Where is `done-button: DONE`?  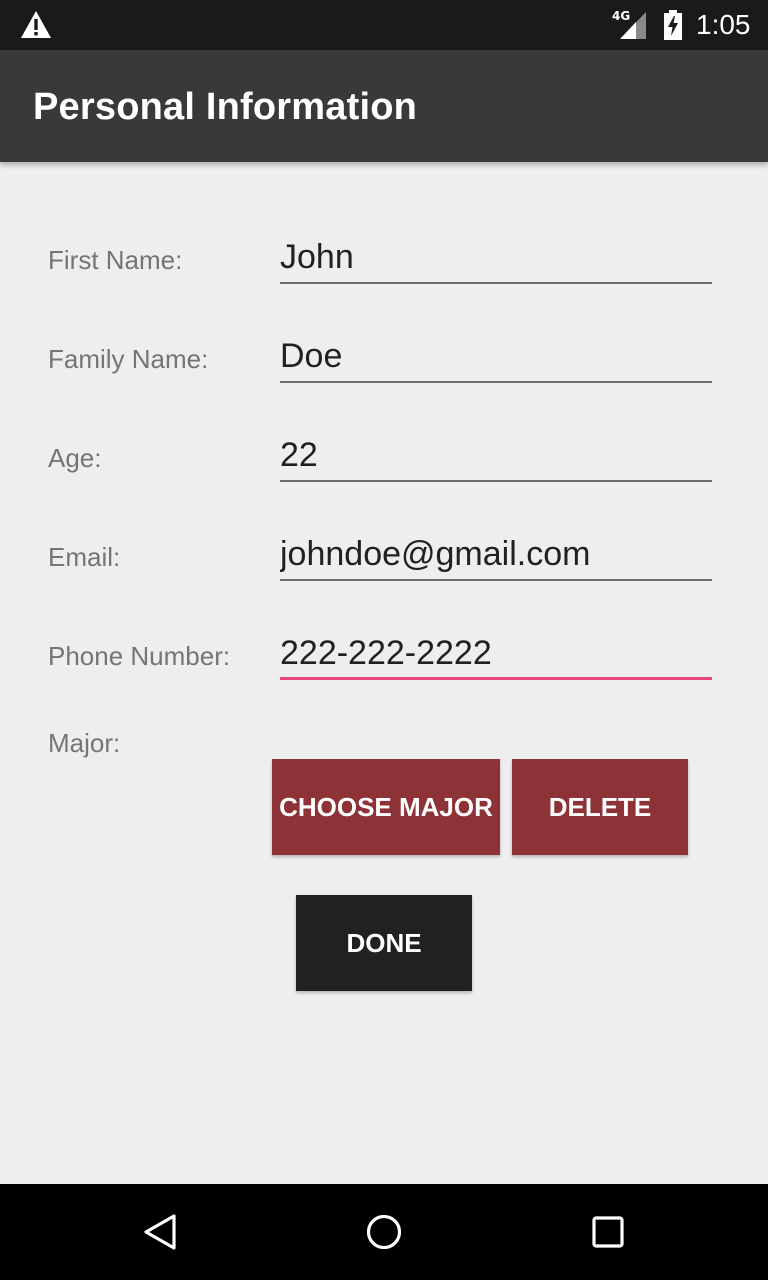
done-button: DONE is located at coordinates (384, 943).